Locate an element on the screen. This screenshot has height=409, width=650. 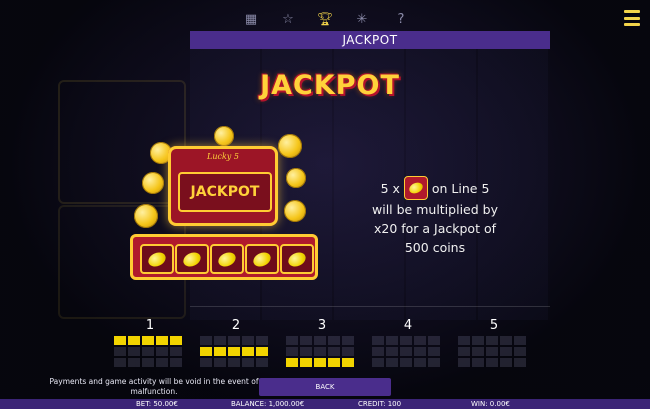
pattern-number: 5 is located at coordinates (494, 325).